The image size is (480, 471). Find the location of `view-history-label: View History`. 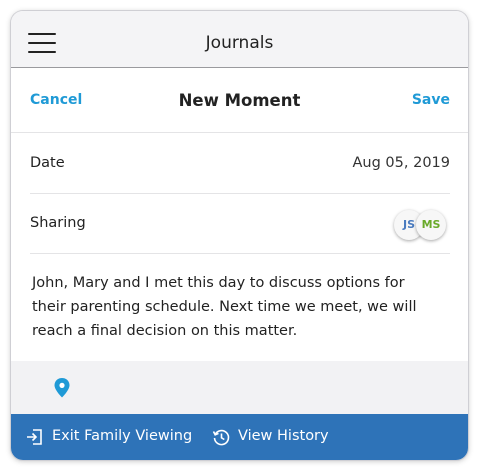

view-history-label: View History is located at coordinates (283, 436).